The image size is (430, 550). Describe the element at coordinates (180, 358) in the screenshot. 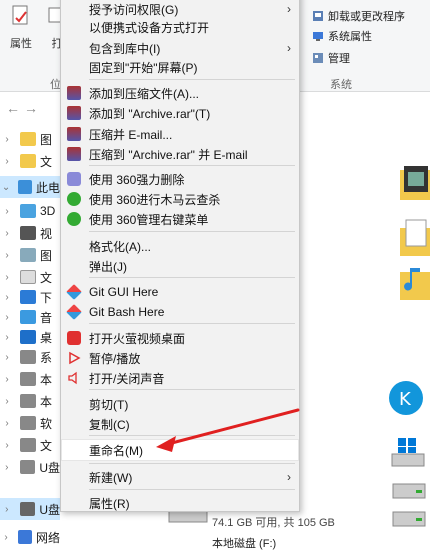

I see `menu-item-pause-play: 暂停/播放` at that location.